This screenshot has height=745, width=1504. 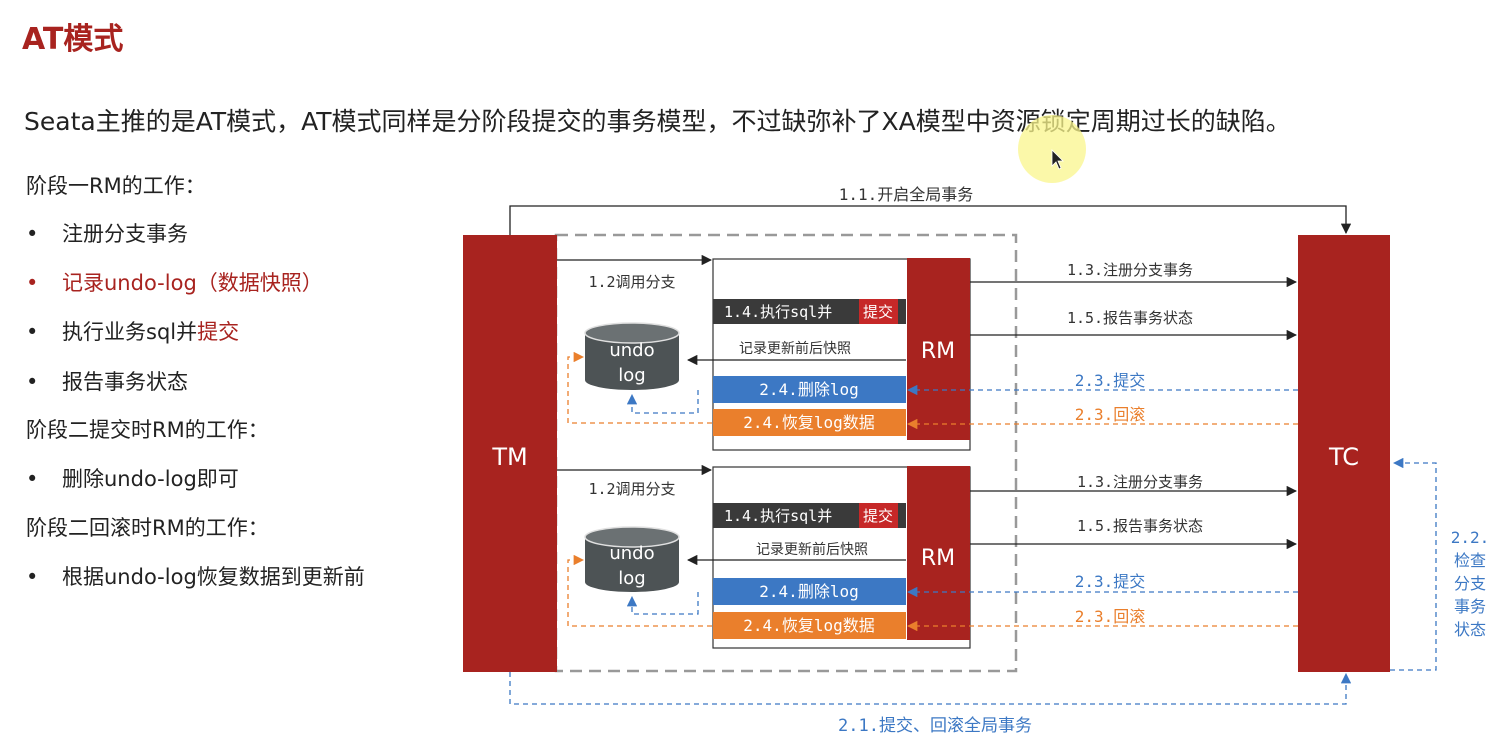 I want to click on svg-text: 事务, so click(x=1470, y=606).